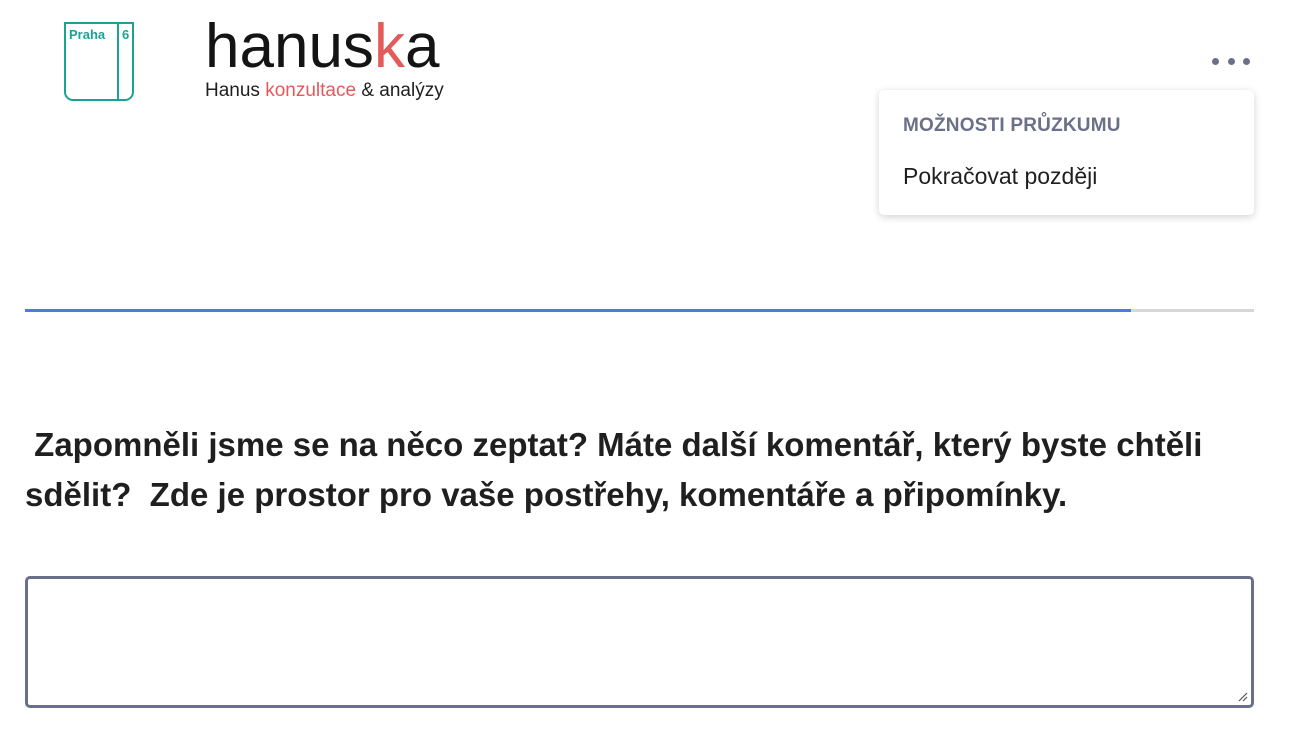 Image resolution: width=1300 pixels, height=733 pixels. What do you see at coordinates (578, 310) in the screenshot?
I see `progress-bar-fill` at bounding box center [578, 310].